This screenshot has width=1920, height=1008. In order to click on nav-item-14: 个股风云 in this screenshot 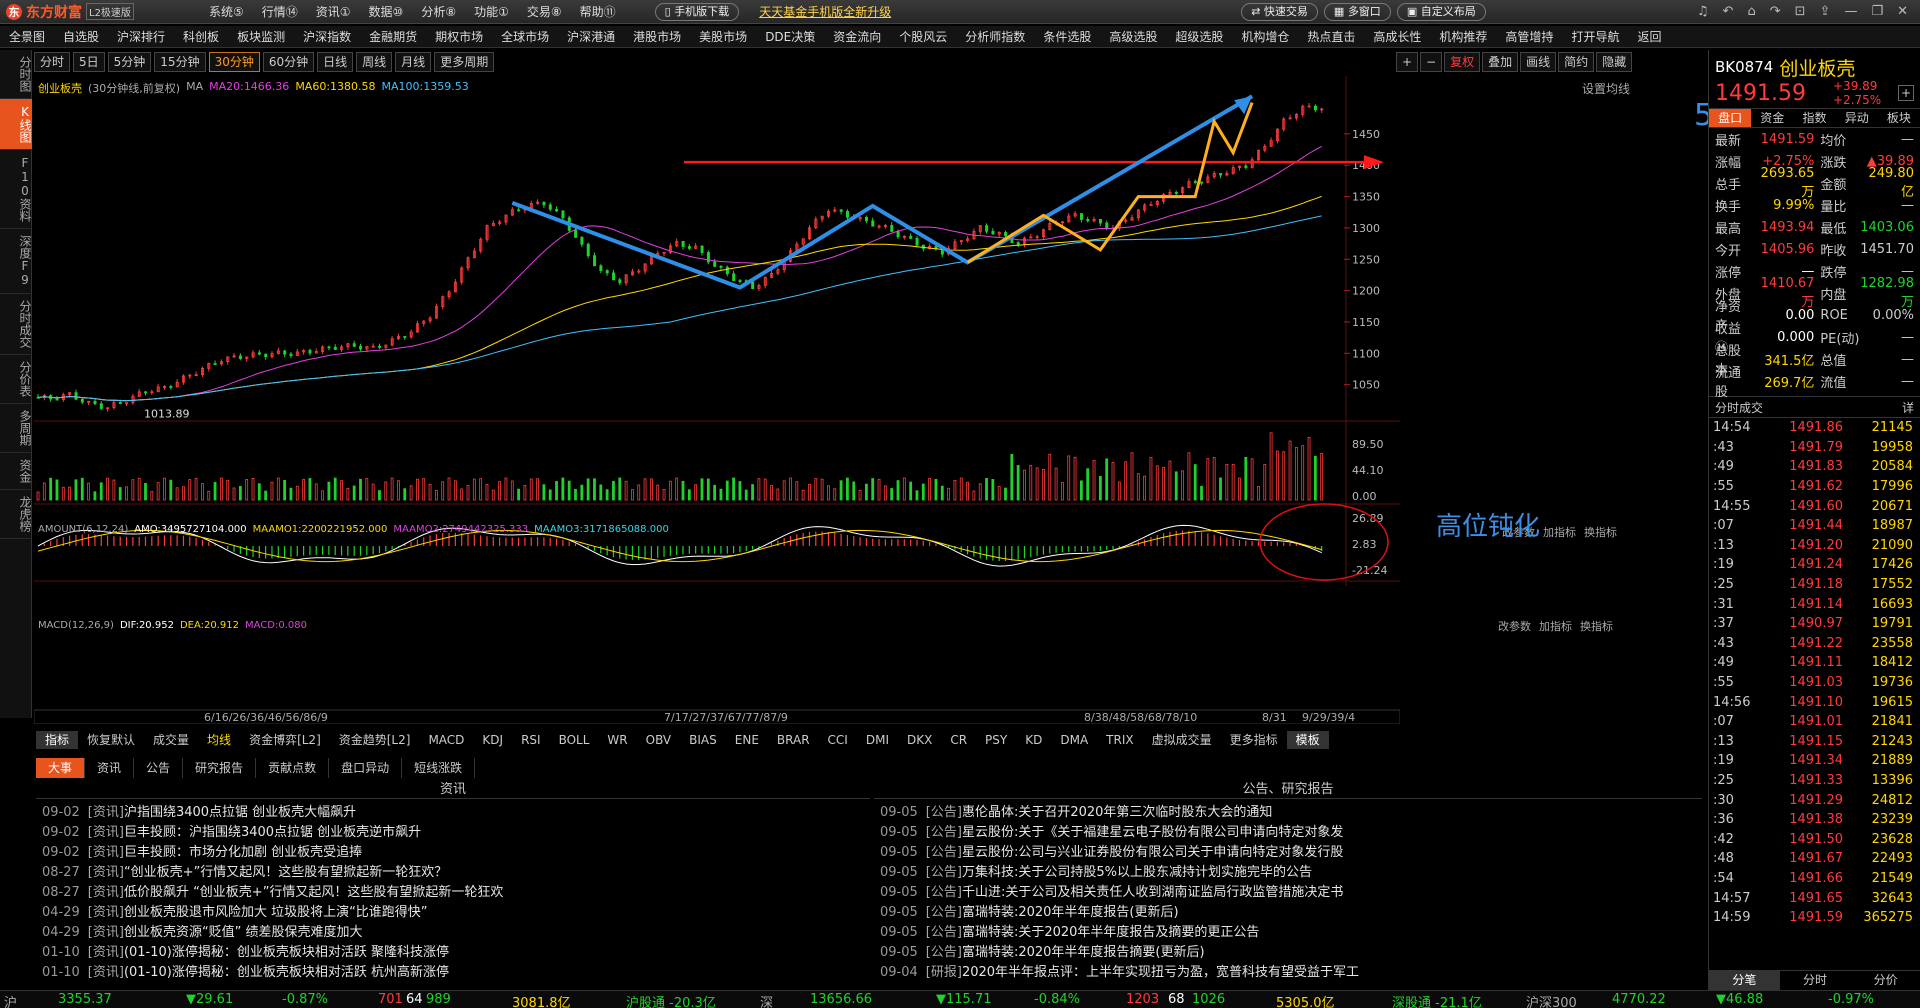, I will do `click(923, 36)`.